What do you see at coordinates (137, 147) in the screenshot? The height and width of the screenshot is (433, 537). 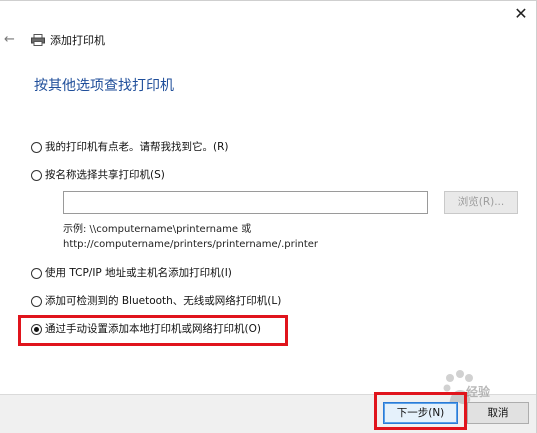 I see `option-label: 我的打印机有点老。请帮我找到它。(R)` at bounding box center [137, 147].